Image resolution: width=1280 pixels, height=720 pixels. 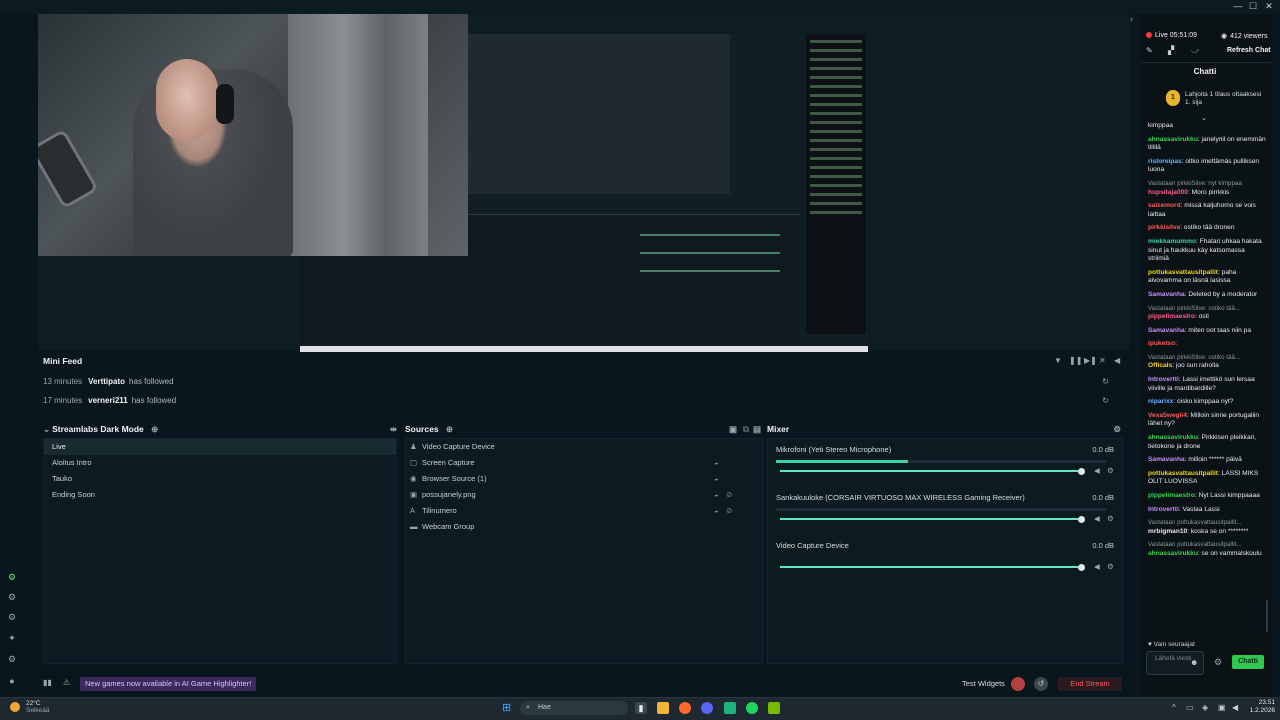 What do you see at coordinates (757, 429) in the screenshot?
I see `folder-add-icon: ▤` at bounding box center [757, 429].